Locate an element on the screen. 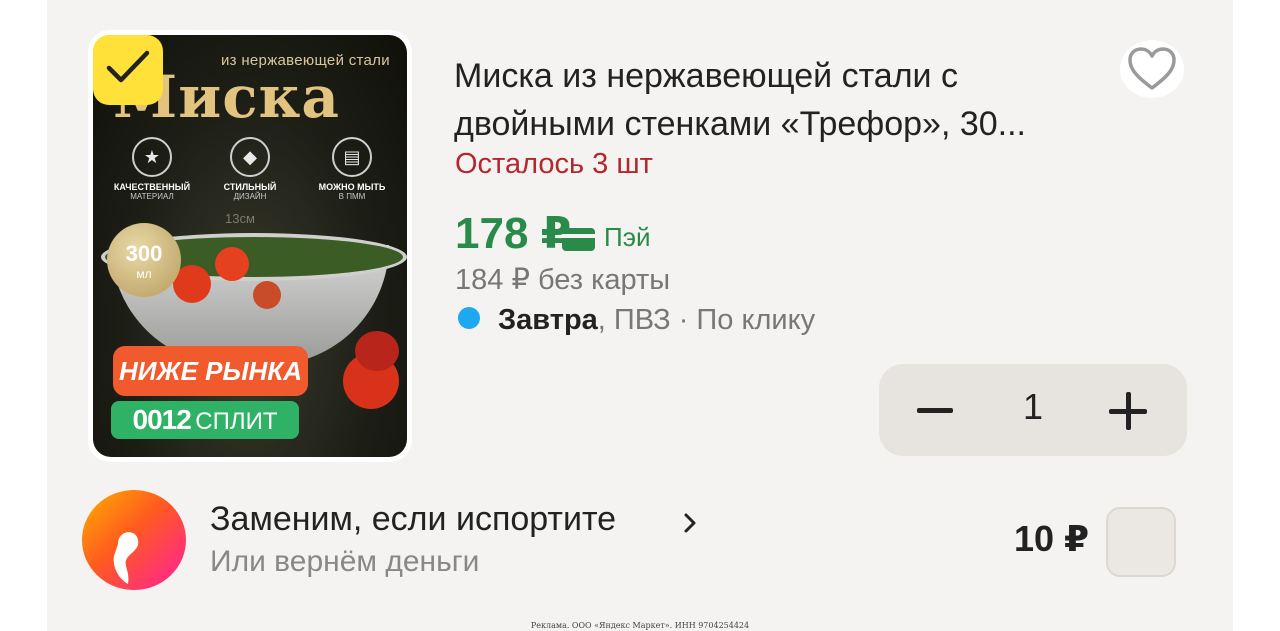 The height and width of the screenshot is (631, 1280). feature-design: ◆ СТИЛЬНЫЙ ДИЗАЙН is located at coordinates (250, 169).